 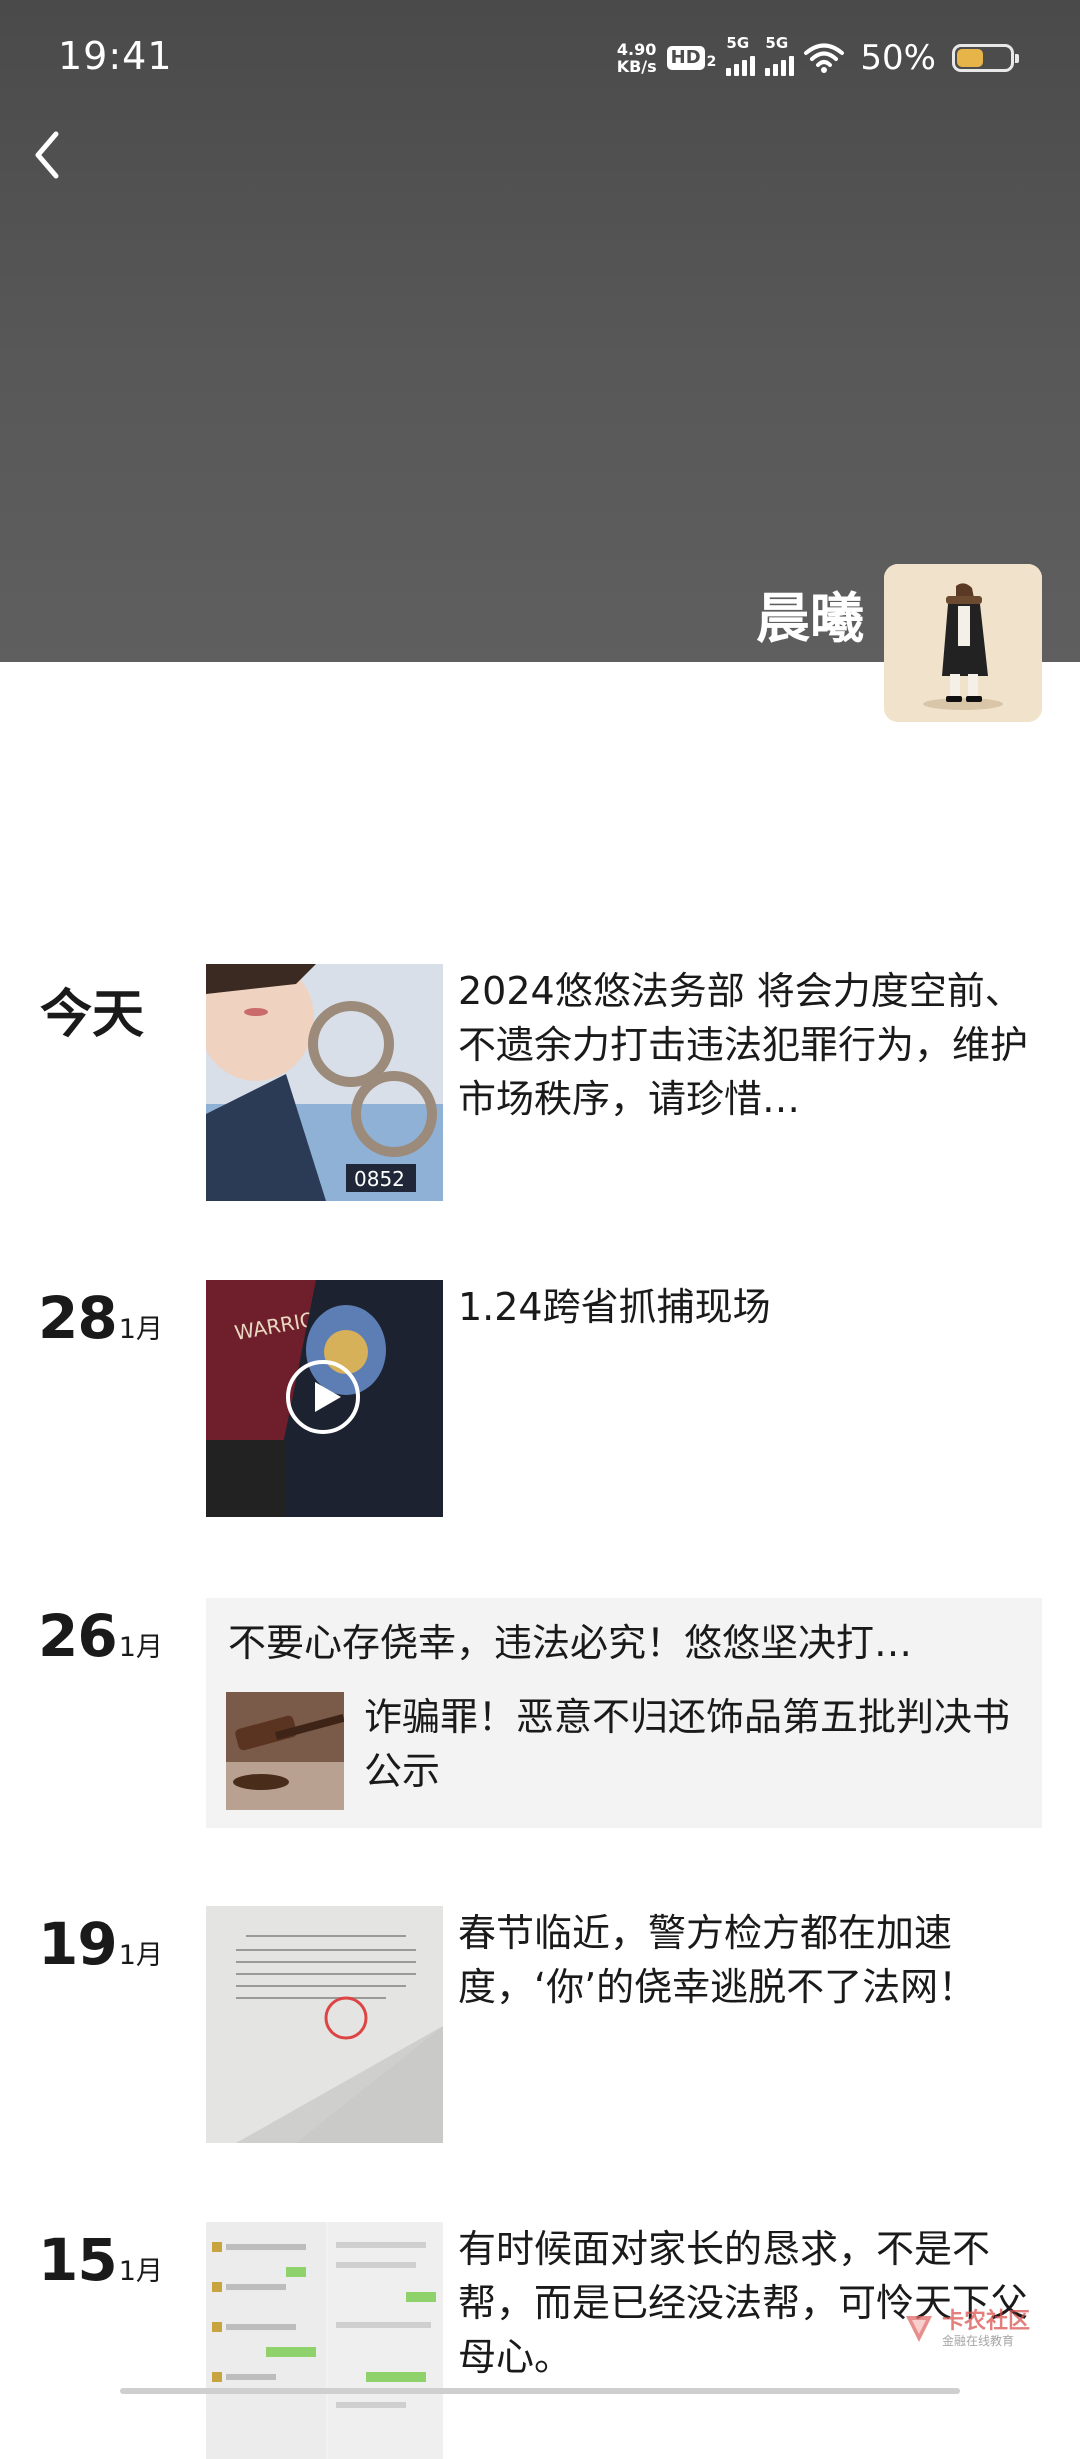 I want to click on avatar-image, so click(x=963, y=643).